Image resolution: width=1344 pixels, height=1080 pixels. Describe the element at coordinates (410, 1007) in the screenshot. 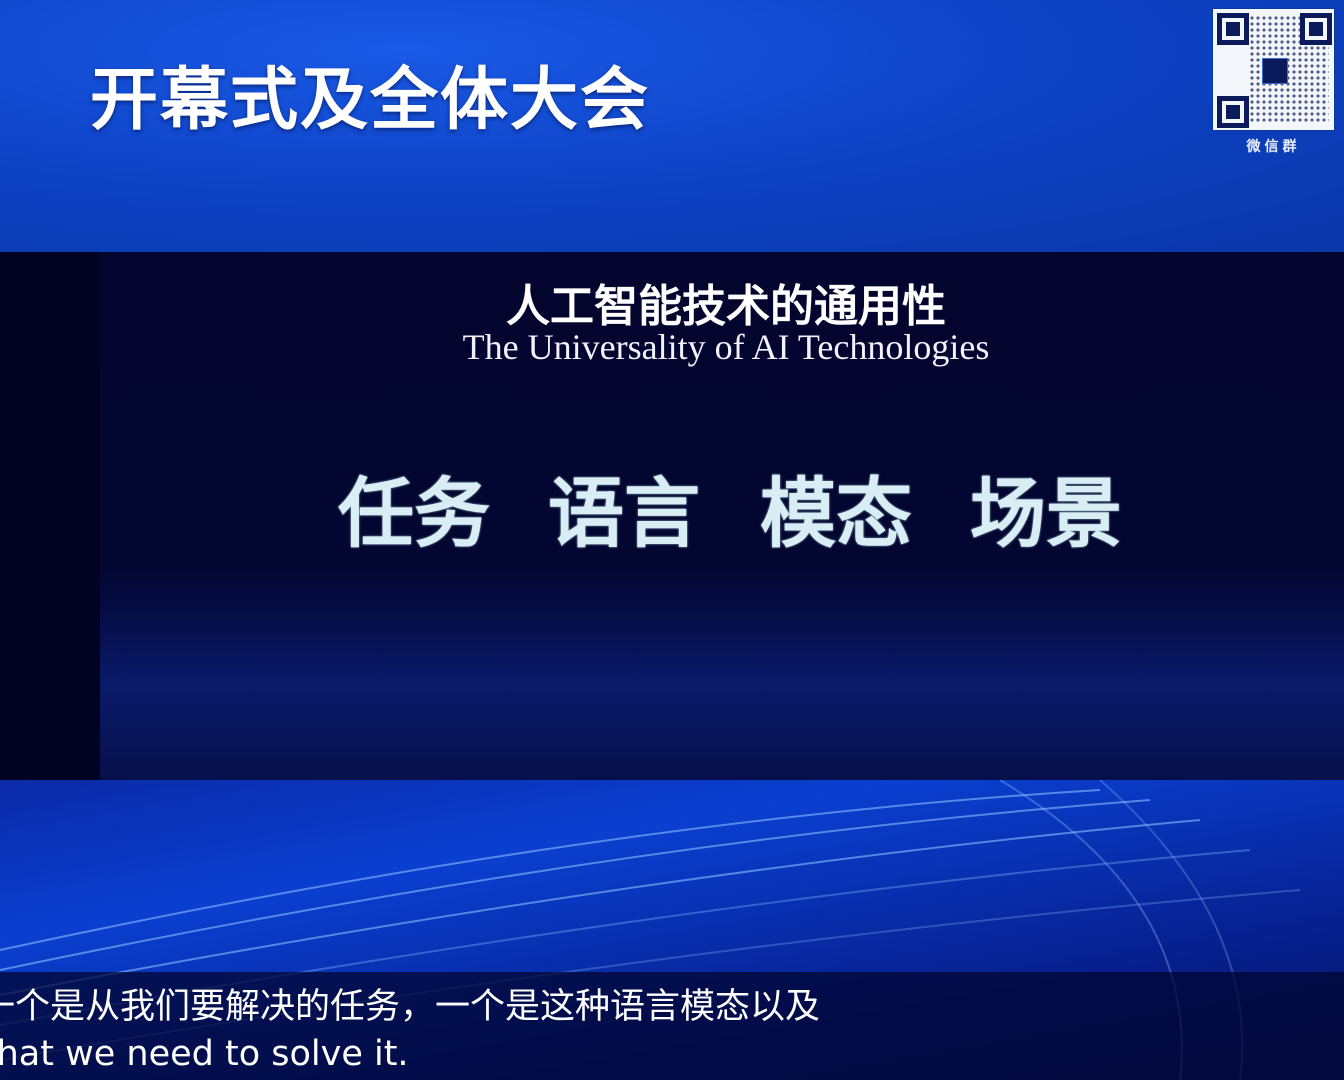

I see `subtitle-chinese: 一个是从我们要解决的任务，一个是这种语言模态以及` at that location.